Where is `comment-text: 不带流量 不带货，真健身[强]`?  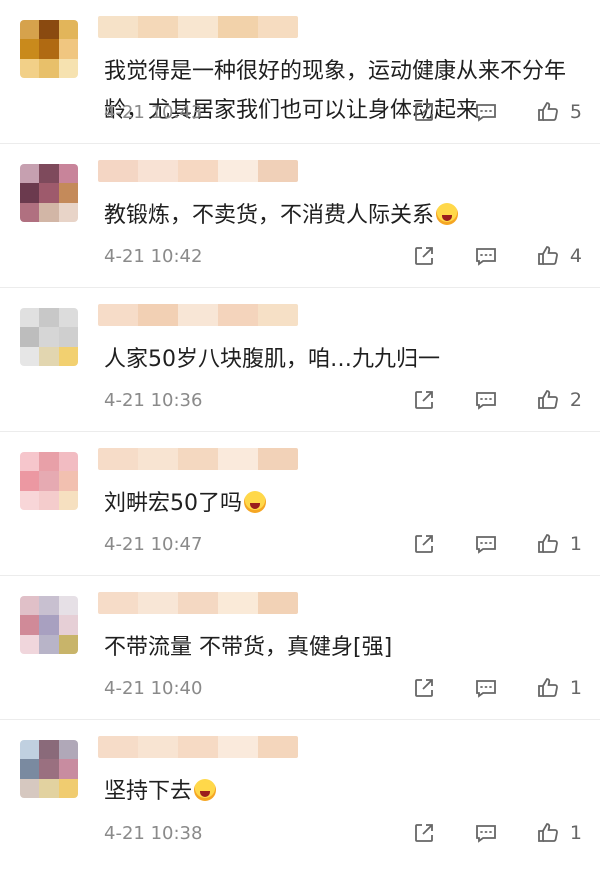 comment-text: 不带流量 不带货，真健身[强] is located at coordinates (343, 647).